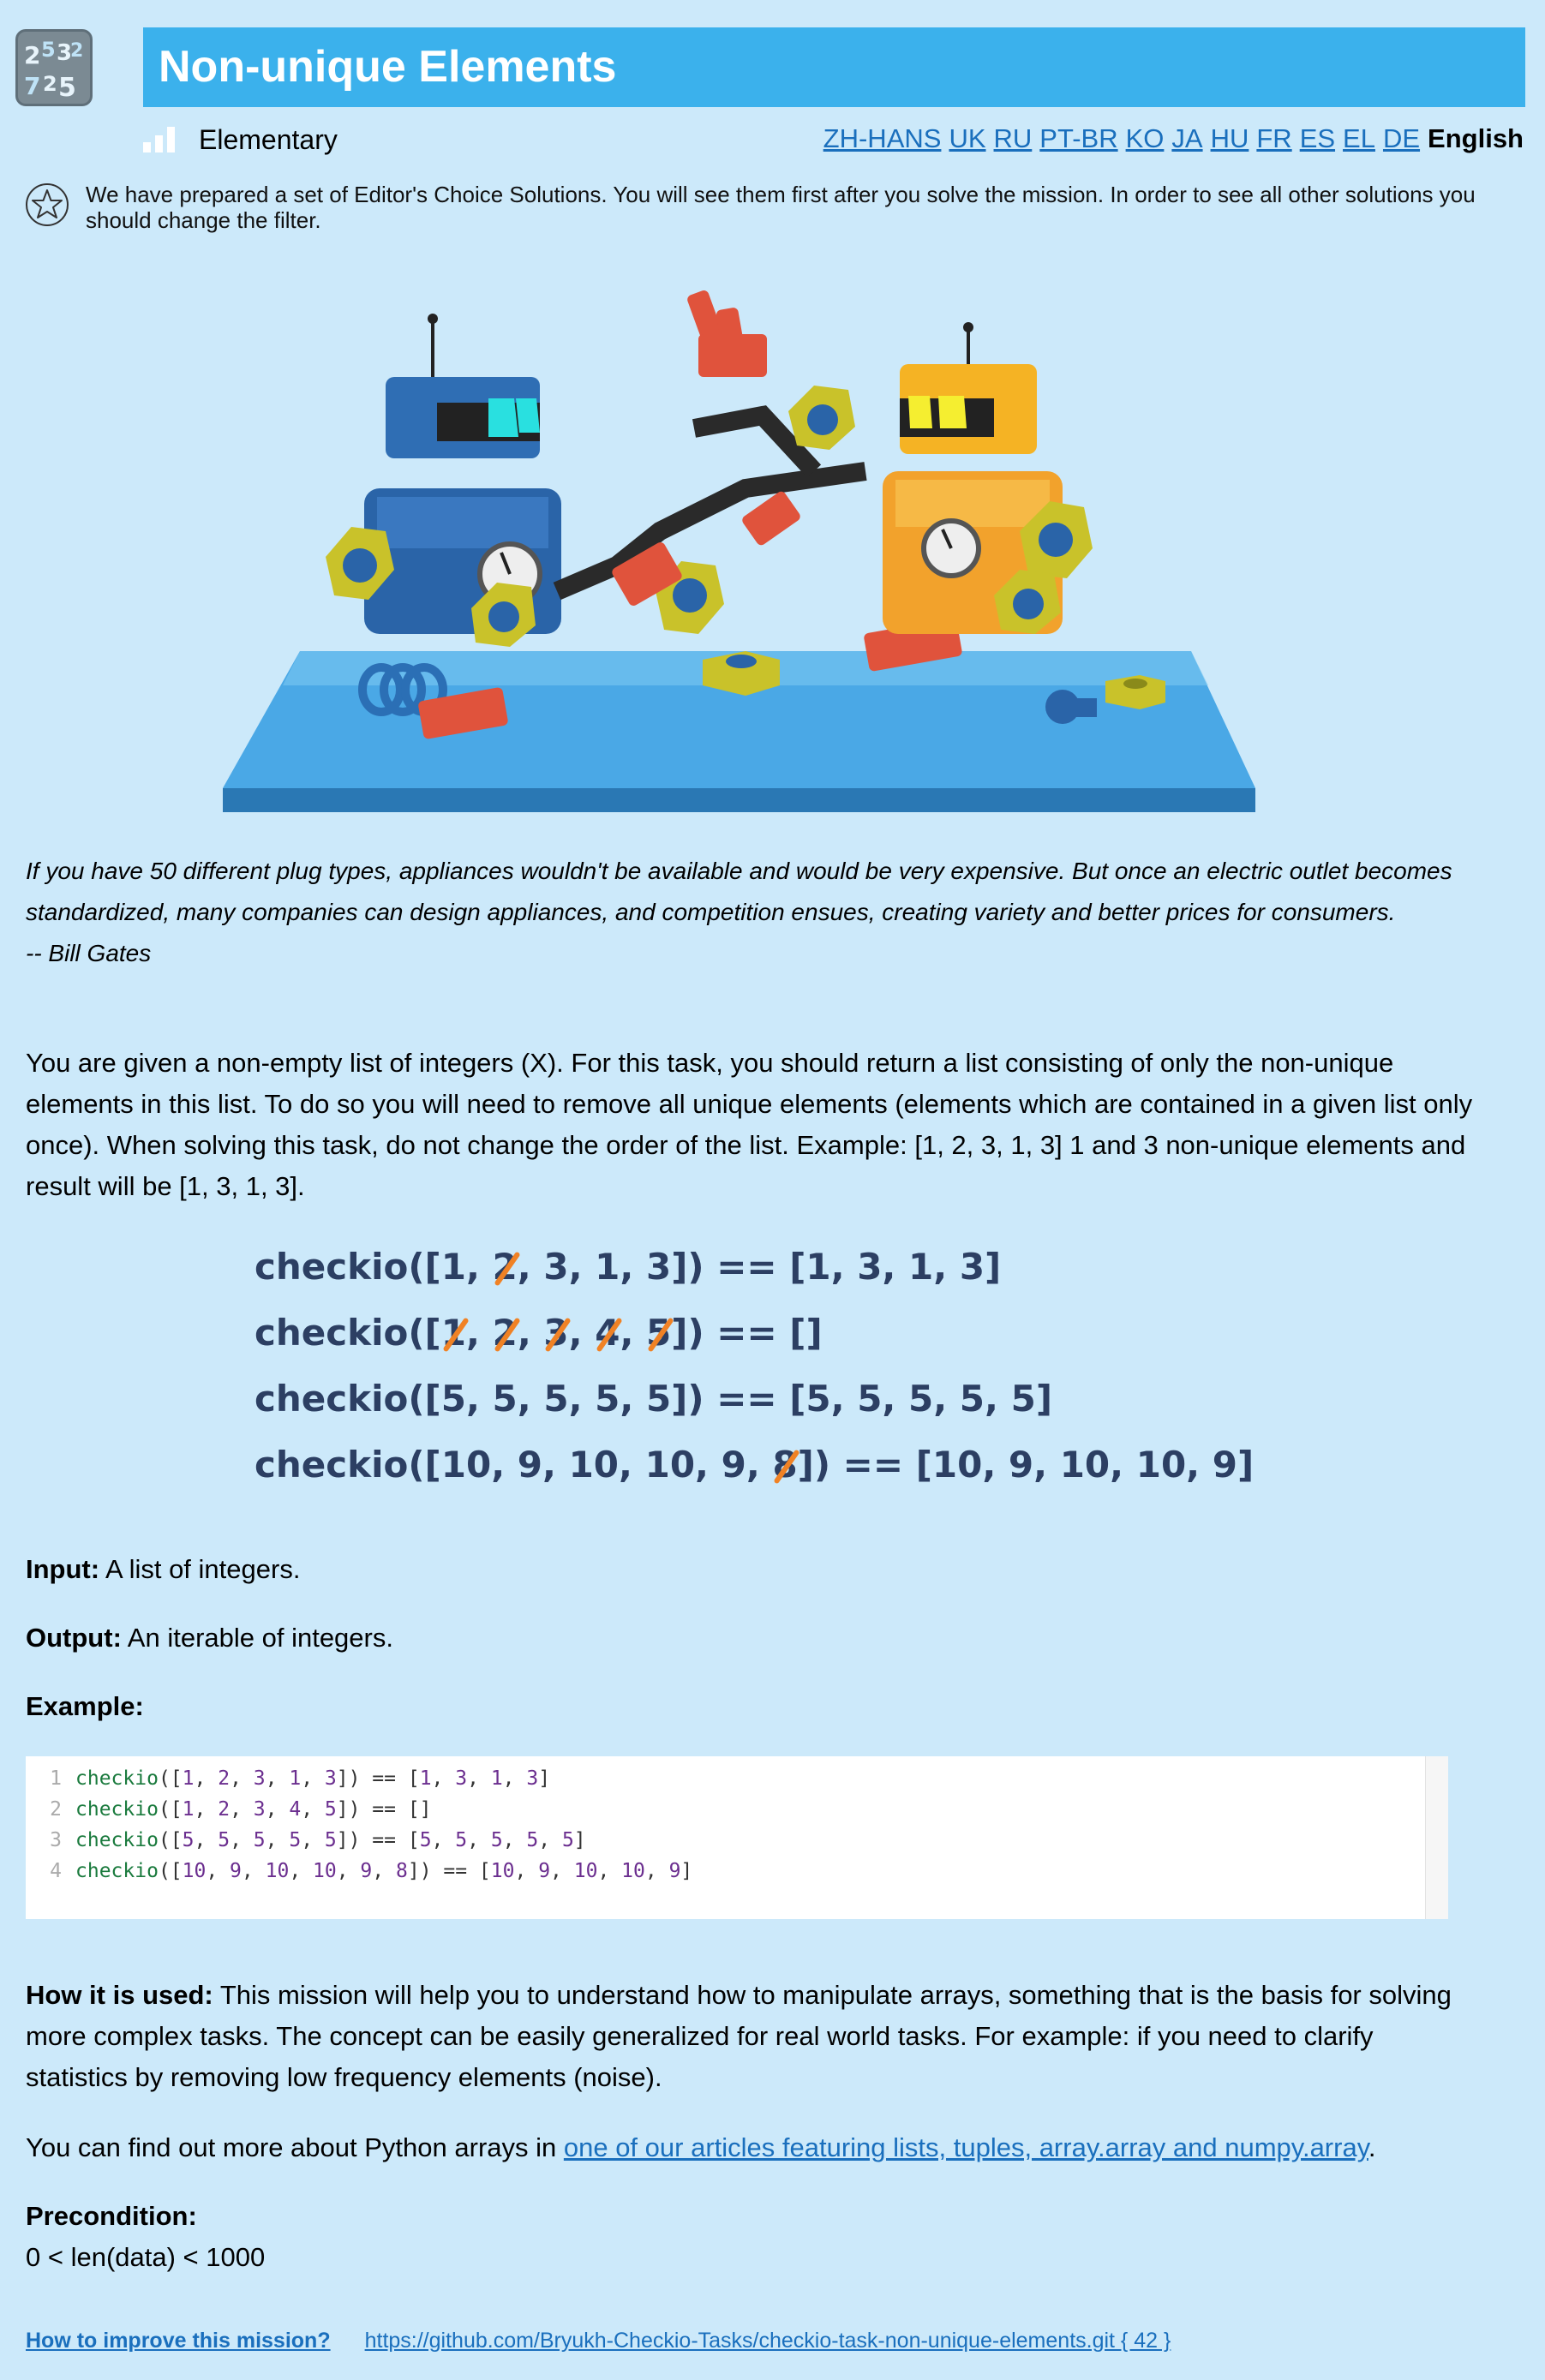  Describe the element at coordinates (1145, 138) in the screenshot. I see `lang-link-ko: KO` at that location.